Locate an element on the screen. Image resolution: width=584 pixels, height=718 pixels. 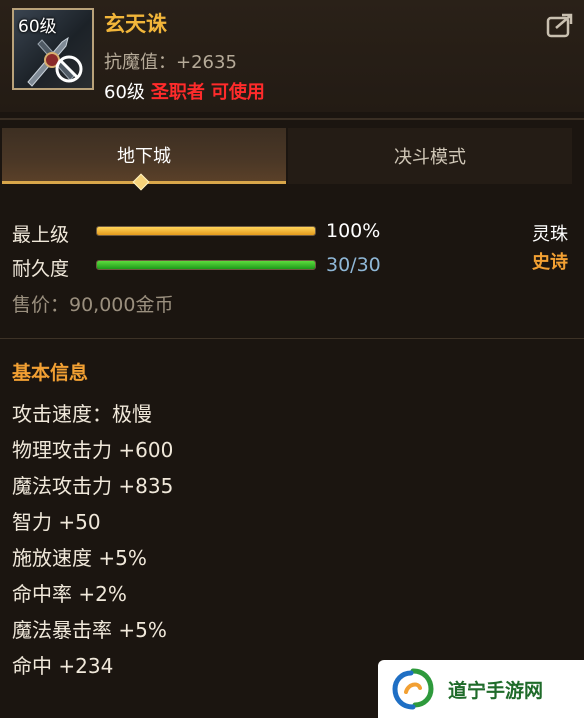
upgrade-bar-fill is located at coordinates (206, 231).